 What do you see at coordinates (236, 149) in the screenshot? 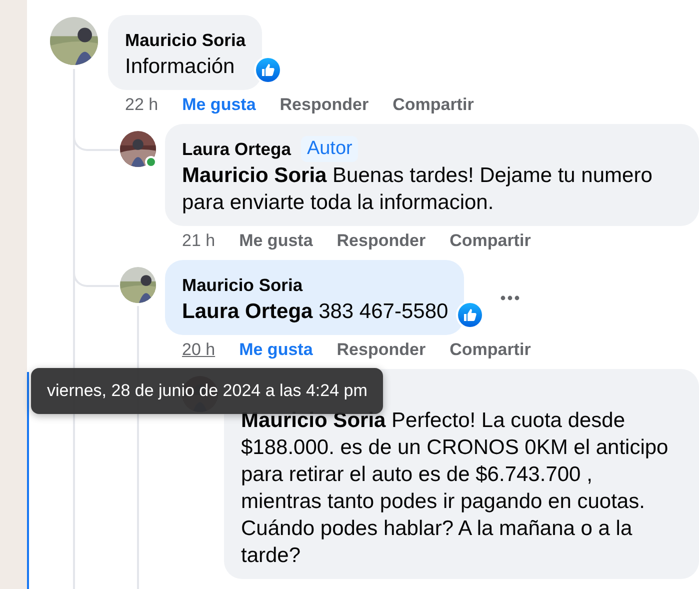
I see `author-name: Laura Ortega` at bounding box center [236, 149].